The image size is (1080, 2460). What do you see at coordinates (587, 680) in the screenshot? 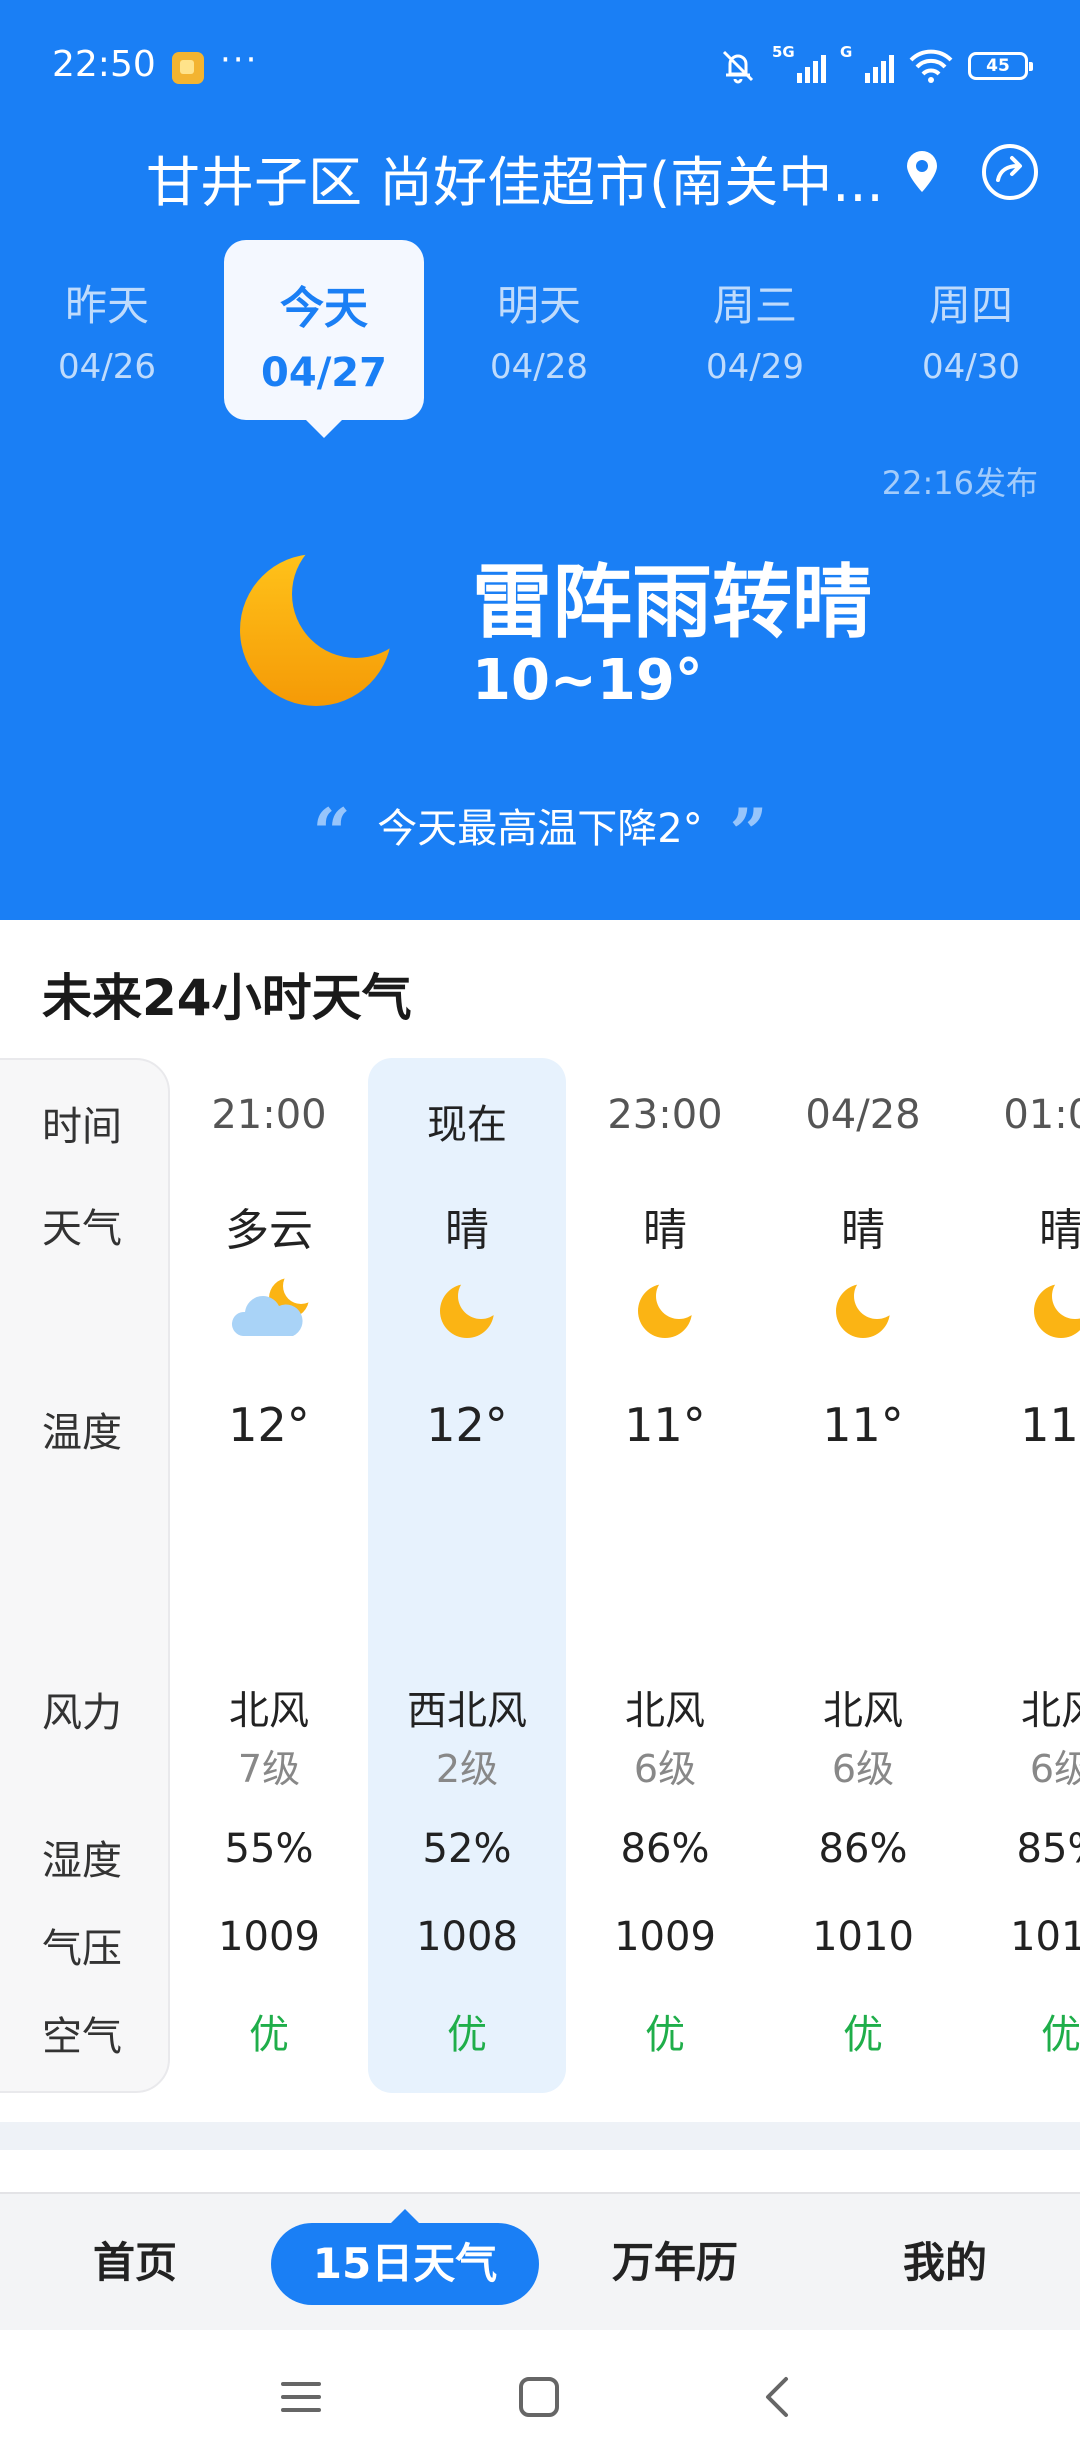
I see `temperature-range: 10~19°` at bounding box center [587, 680].